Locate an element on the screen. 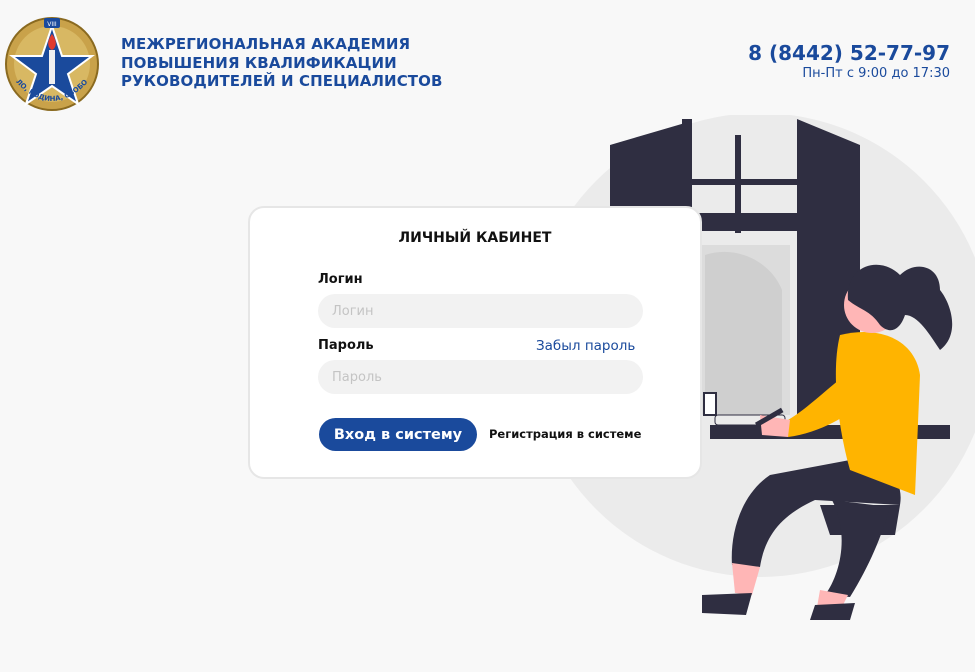 This screenshot has height=672, width=975. working-hours: Пн-Пт с 9:00 до 17:30 is located at coordinates (876, 73).